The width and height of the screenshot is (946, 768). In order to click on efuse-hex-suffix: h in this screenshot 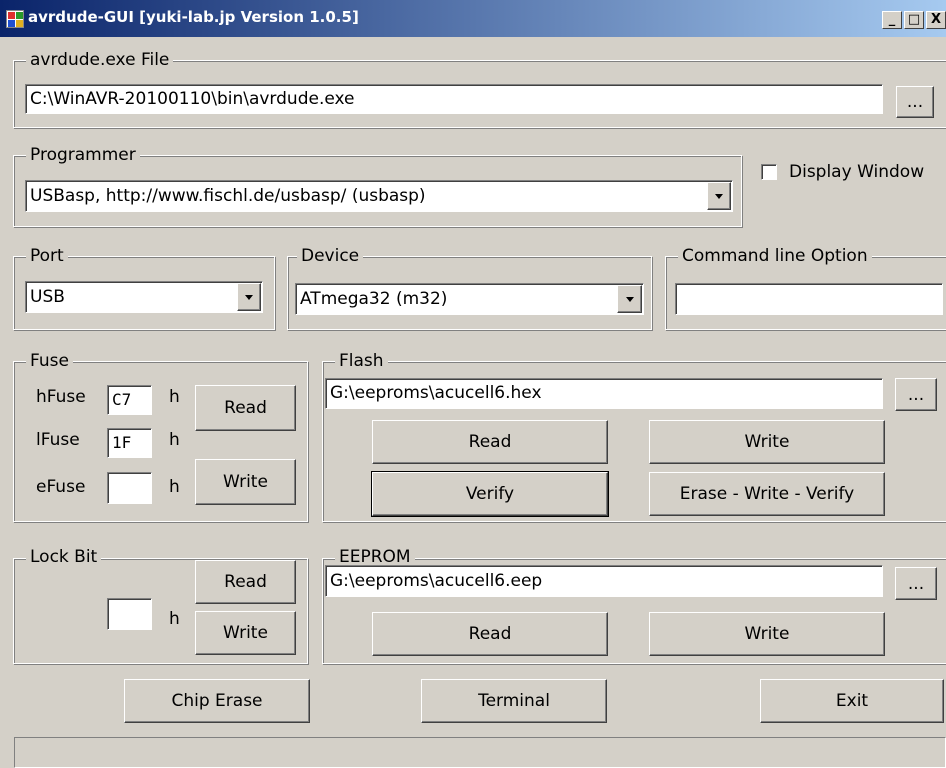, I will do `click(174, 487)`.